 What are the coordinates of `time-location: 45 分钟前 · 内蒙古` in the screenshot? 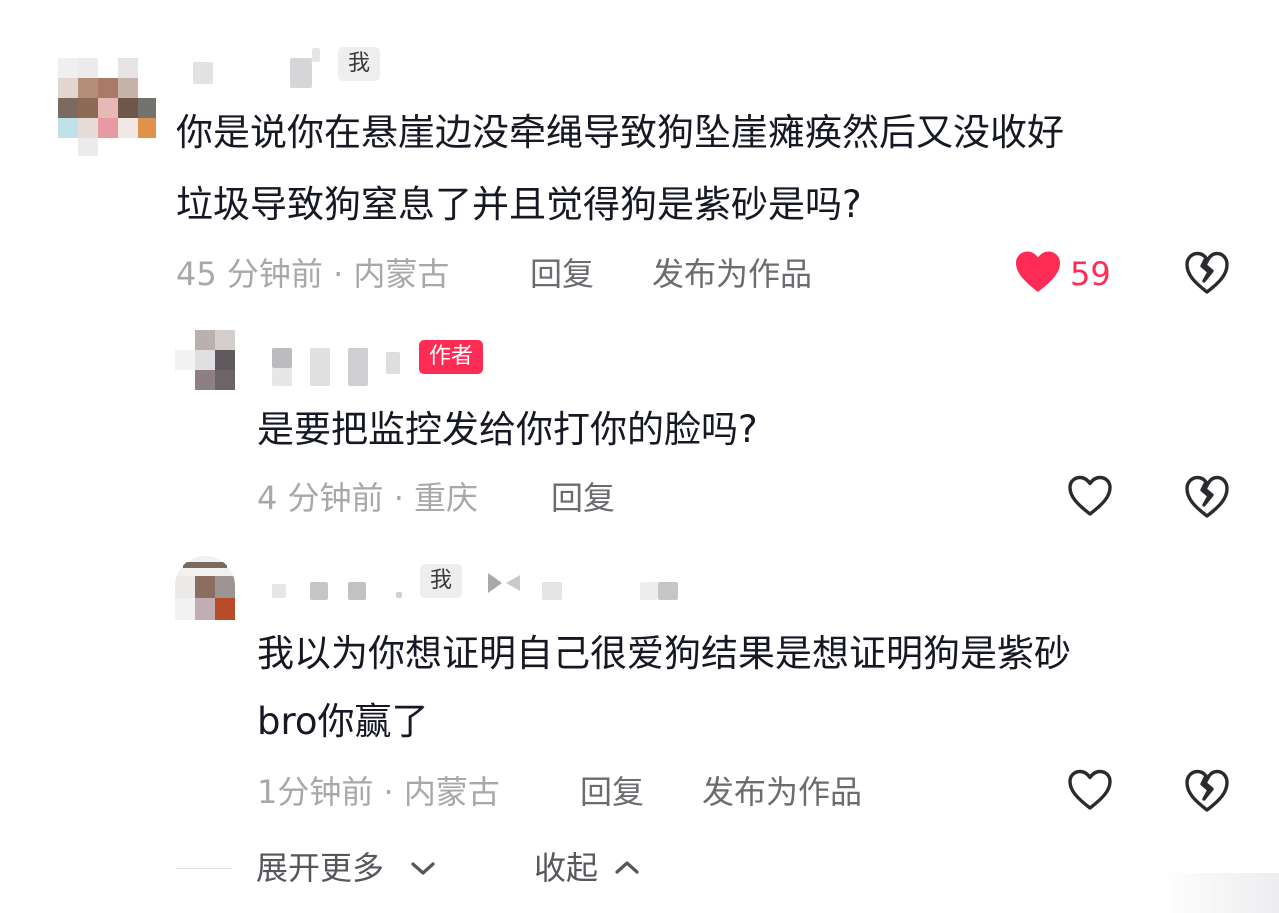 It's located at (313, 274).